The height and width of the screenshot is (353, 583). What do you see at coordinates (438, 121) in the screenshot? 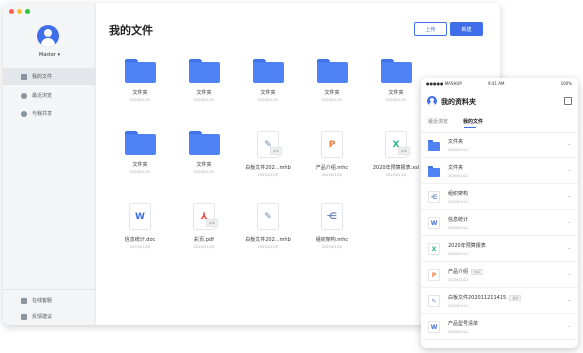
I see `tab-recent: 最近浏览` at bounding box center [438, 121].